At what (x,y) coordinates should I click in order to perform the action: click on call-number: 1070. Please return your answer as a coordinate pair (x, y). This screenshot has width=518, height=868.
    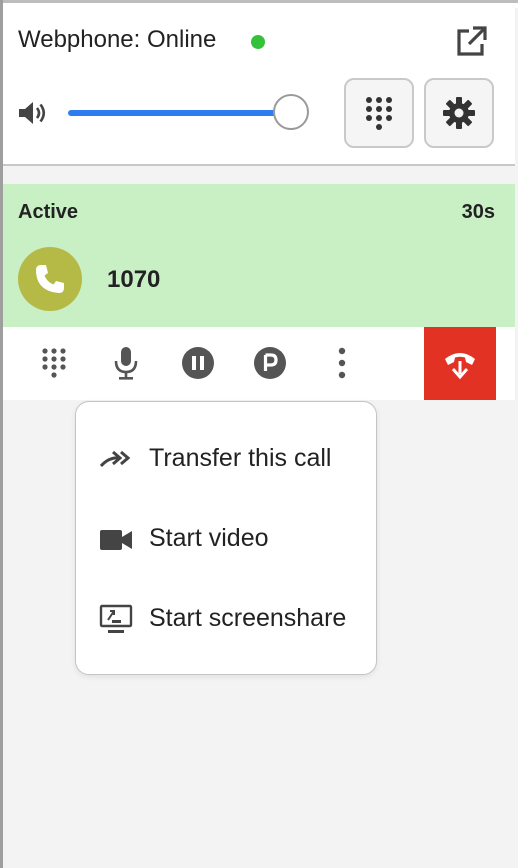
    Looking at the image, I should click on (134, 279).